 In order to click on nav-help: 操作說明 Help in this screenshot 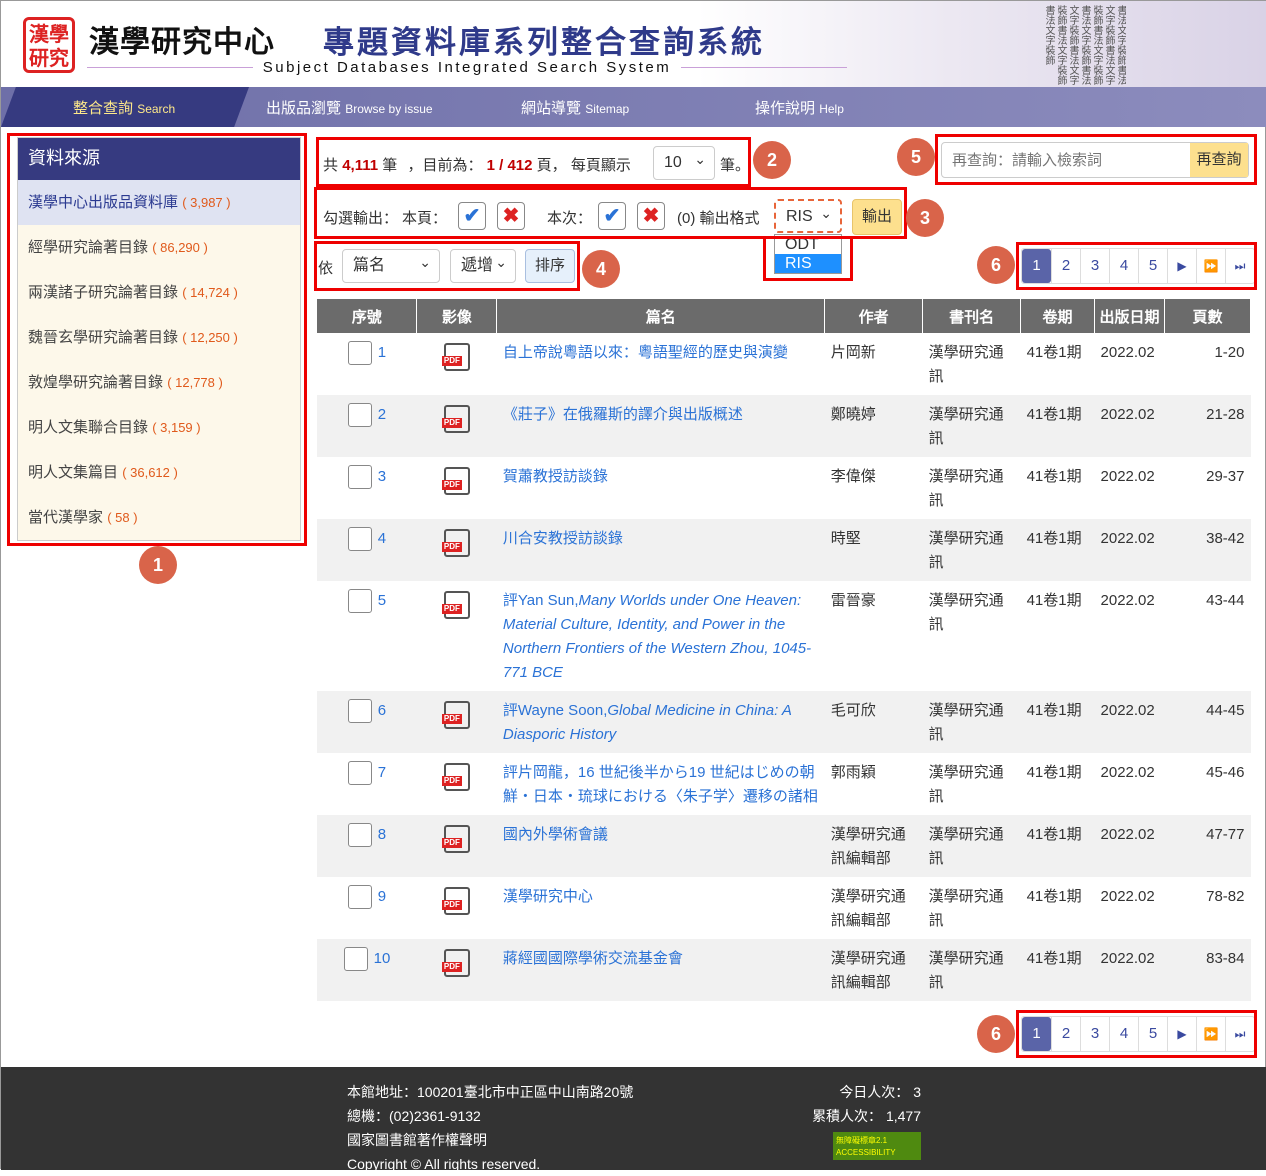, I will do `click(799, 107)`.